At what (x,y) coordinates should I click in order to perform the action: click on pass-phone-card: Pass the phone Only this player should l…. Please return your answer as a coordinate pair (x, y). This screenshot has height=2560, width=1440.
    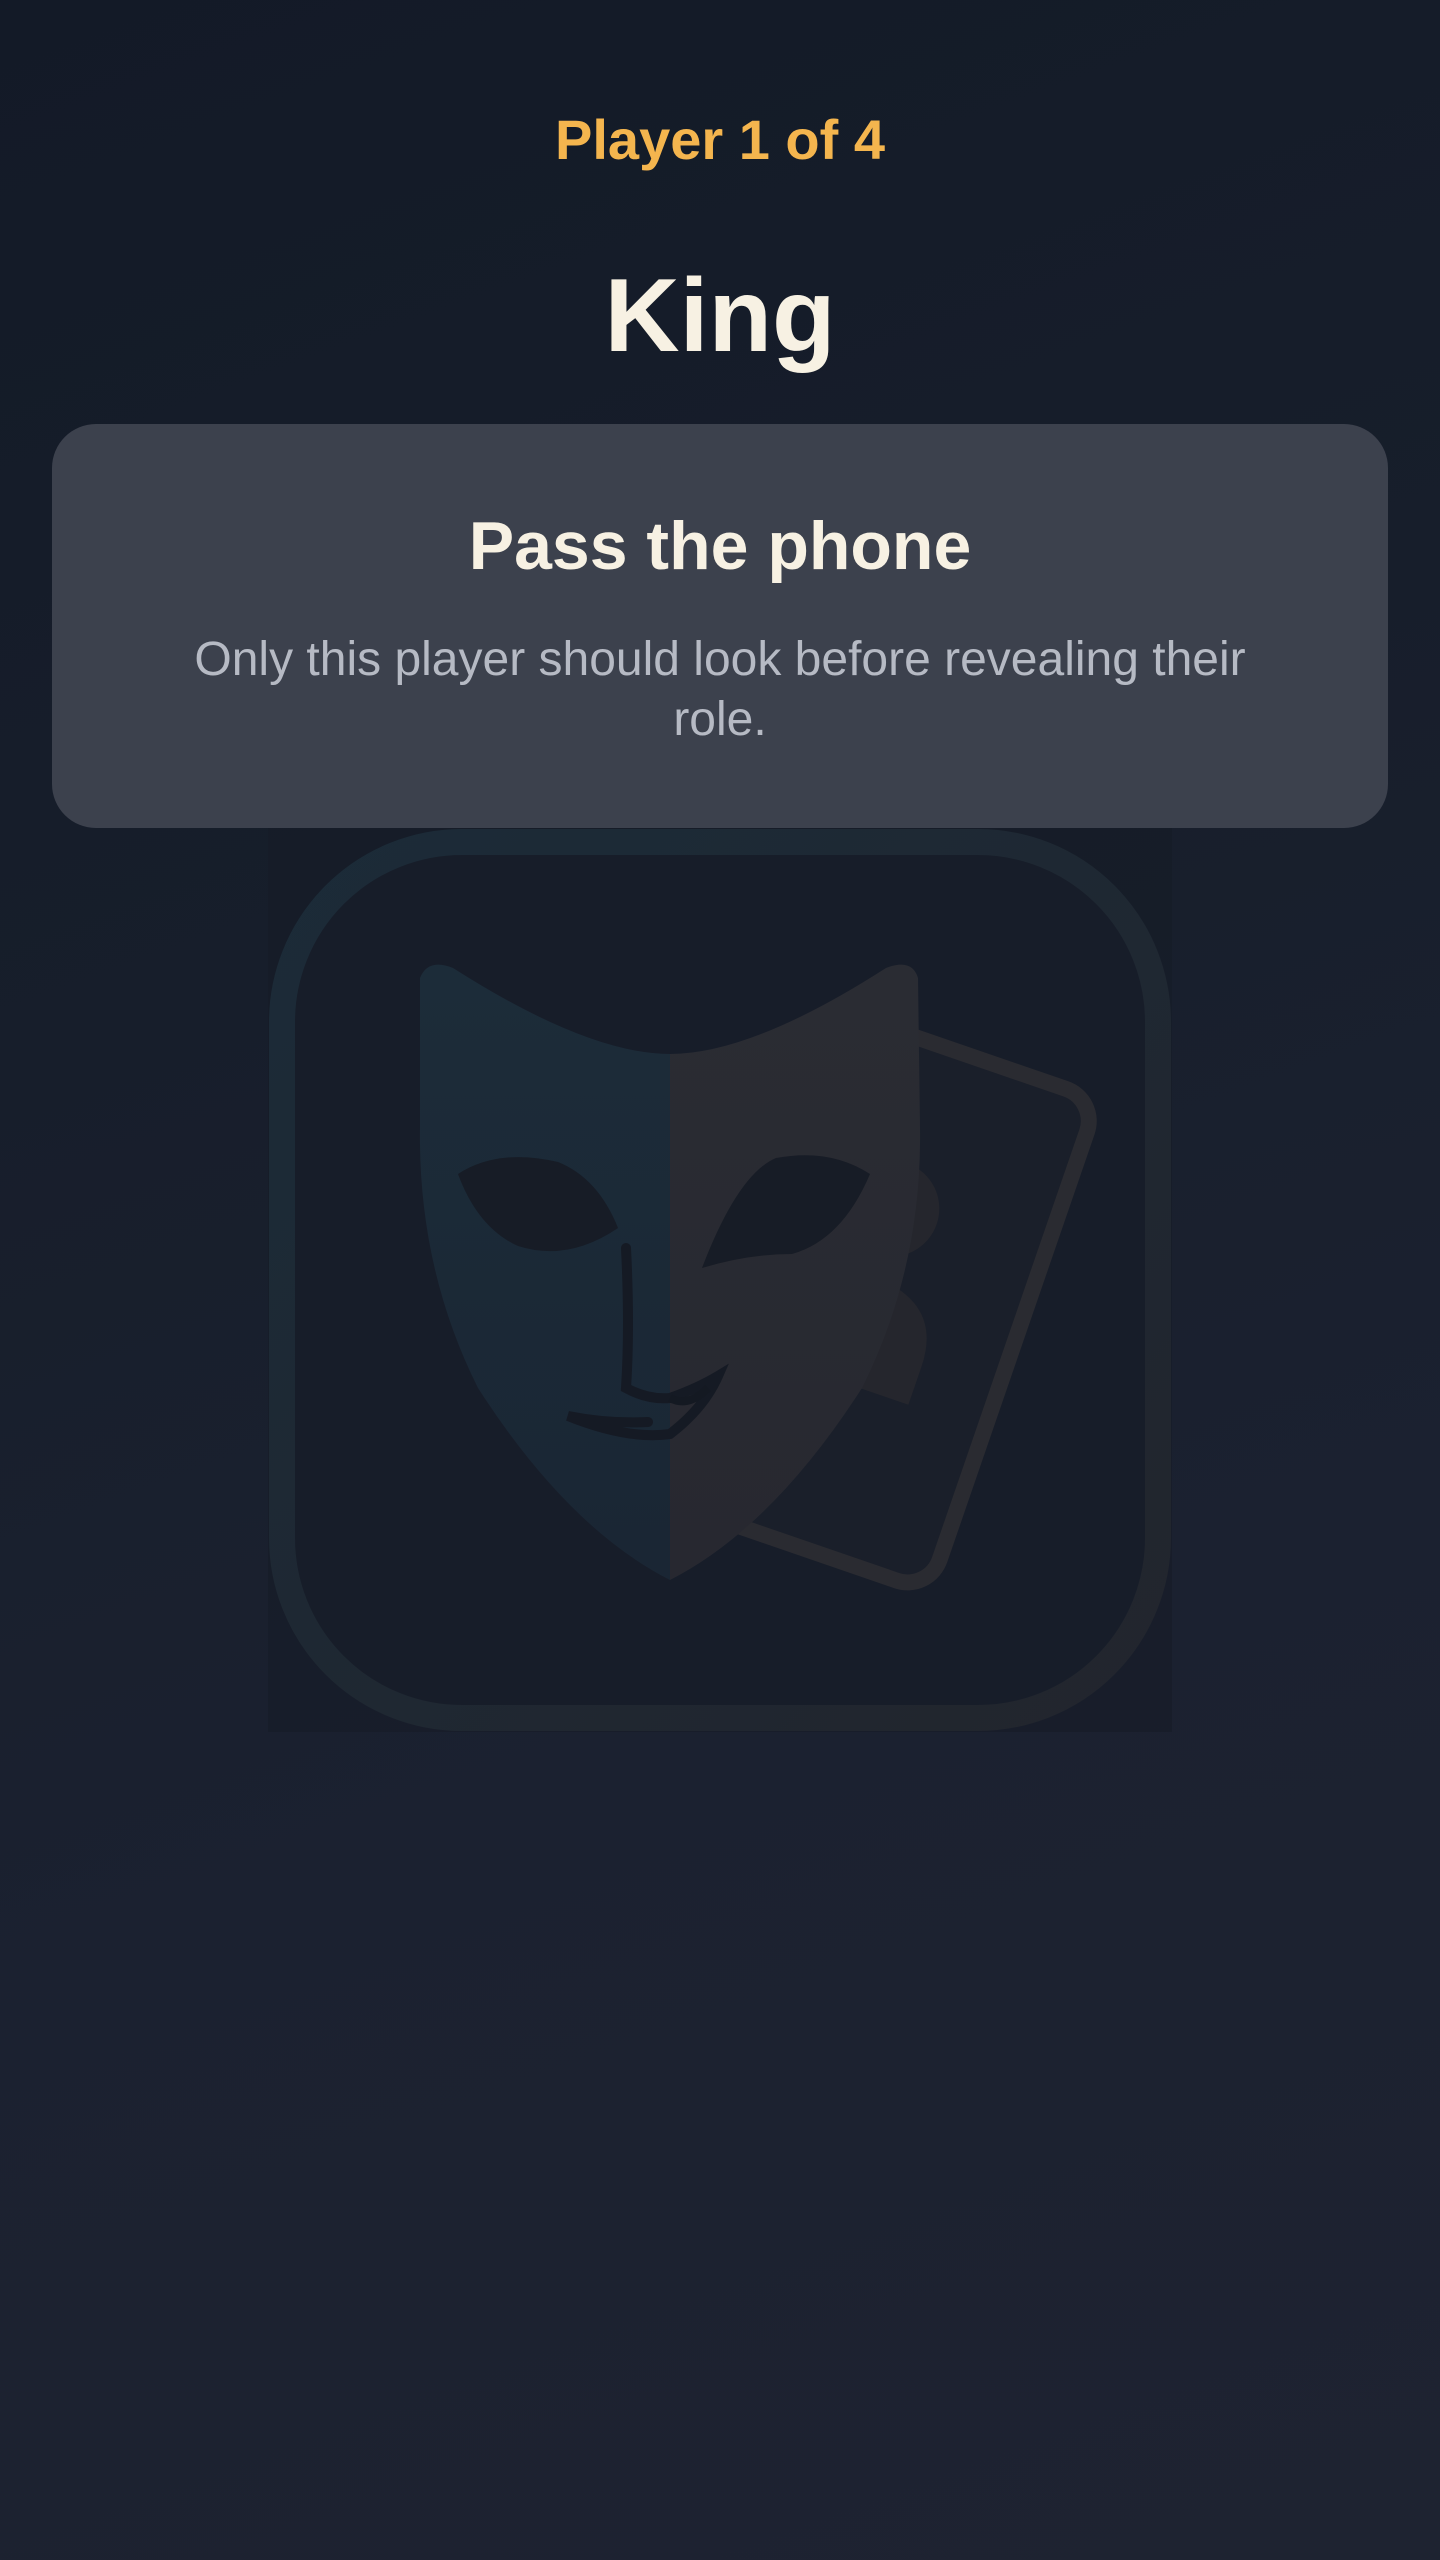
    Looking at the image, I should click on (720, 626).